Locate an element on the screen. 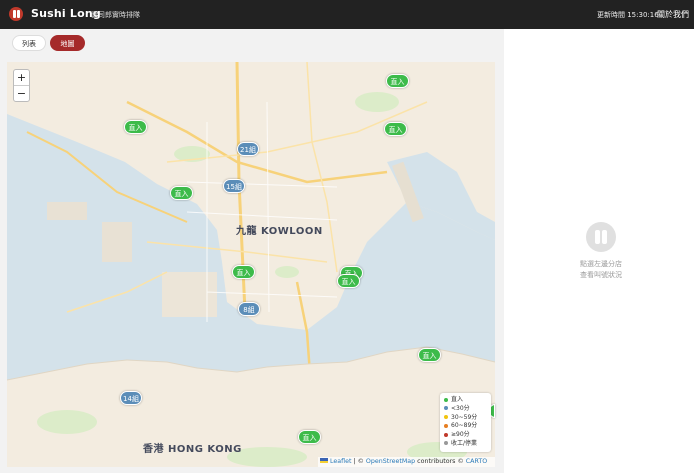  legend-row: ≥90分 is located at coordinates (465, 435).